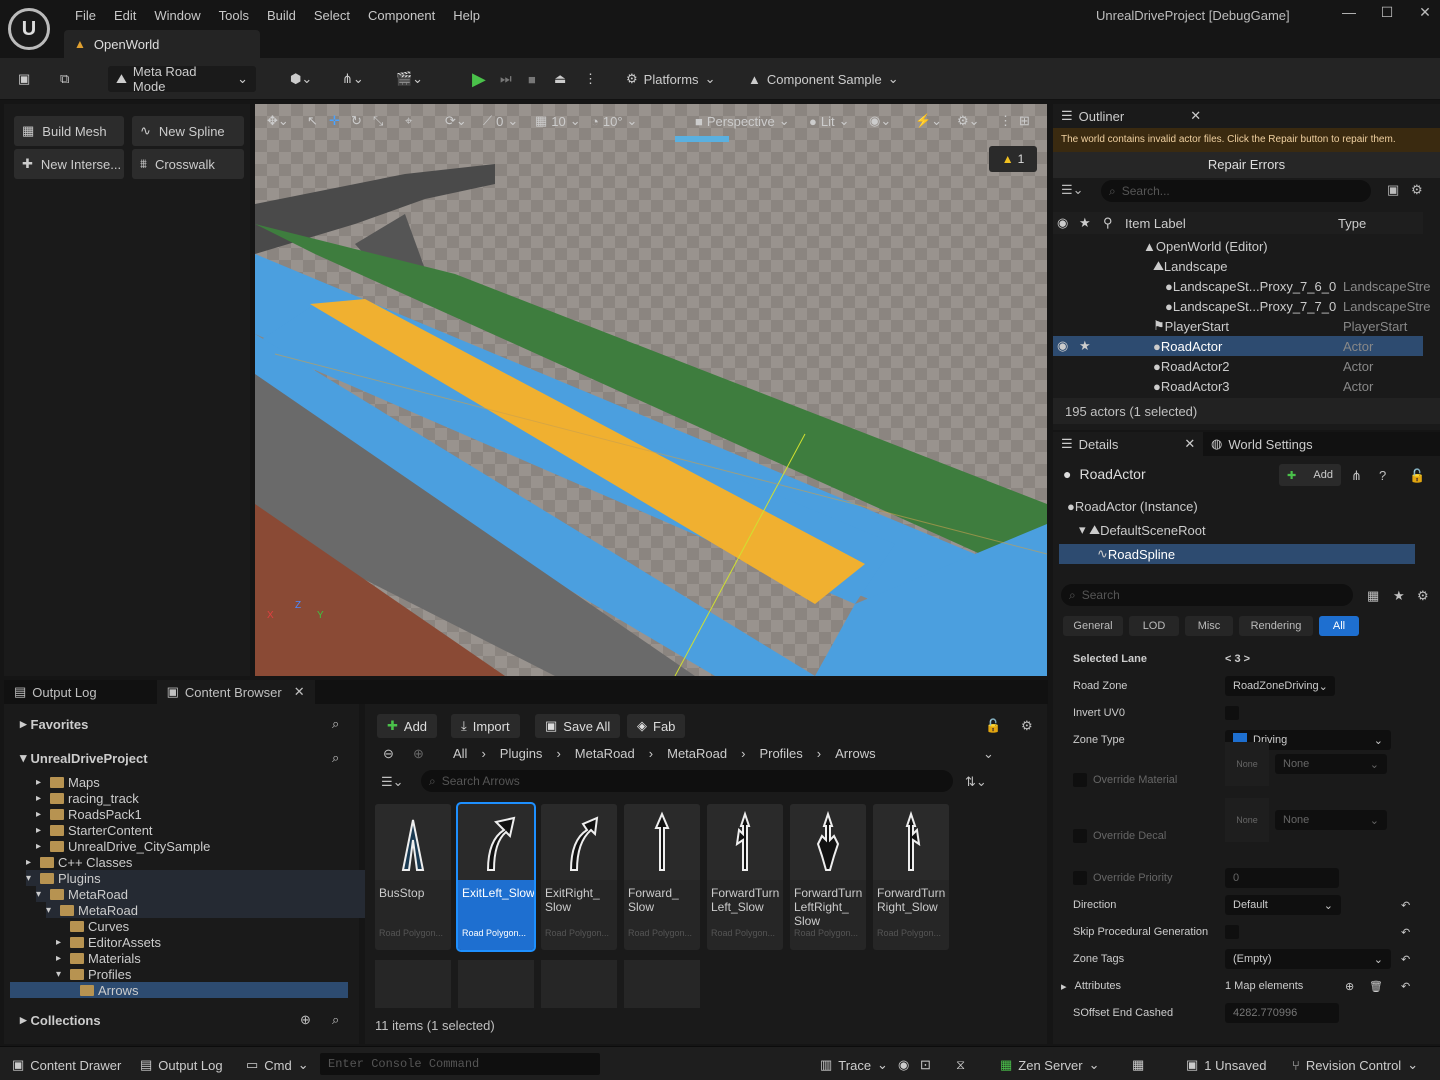  What do you see at coordinates (1024, 121) in the screenshot?
I see `layout-icon: ⊞` at bounding box center [1024, 121].